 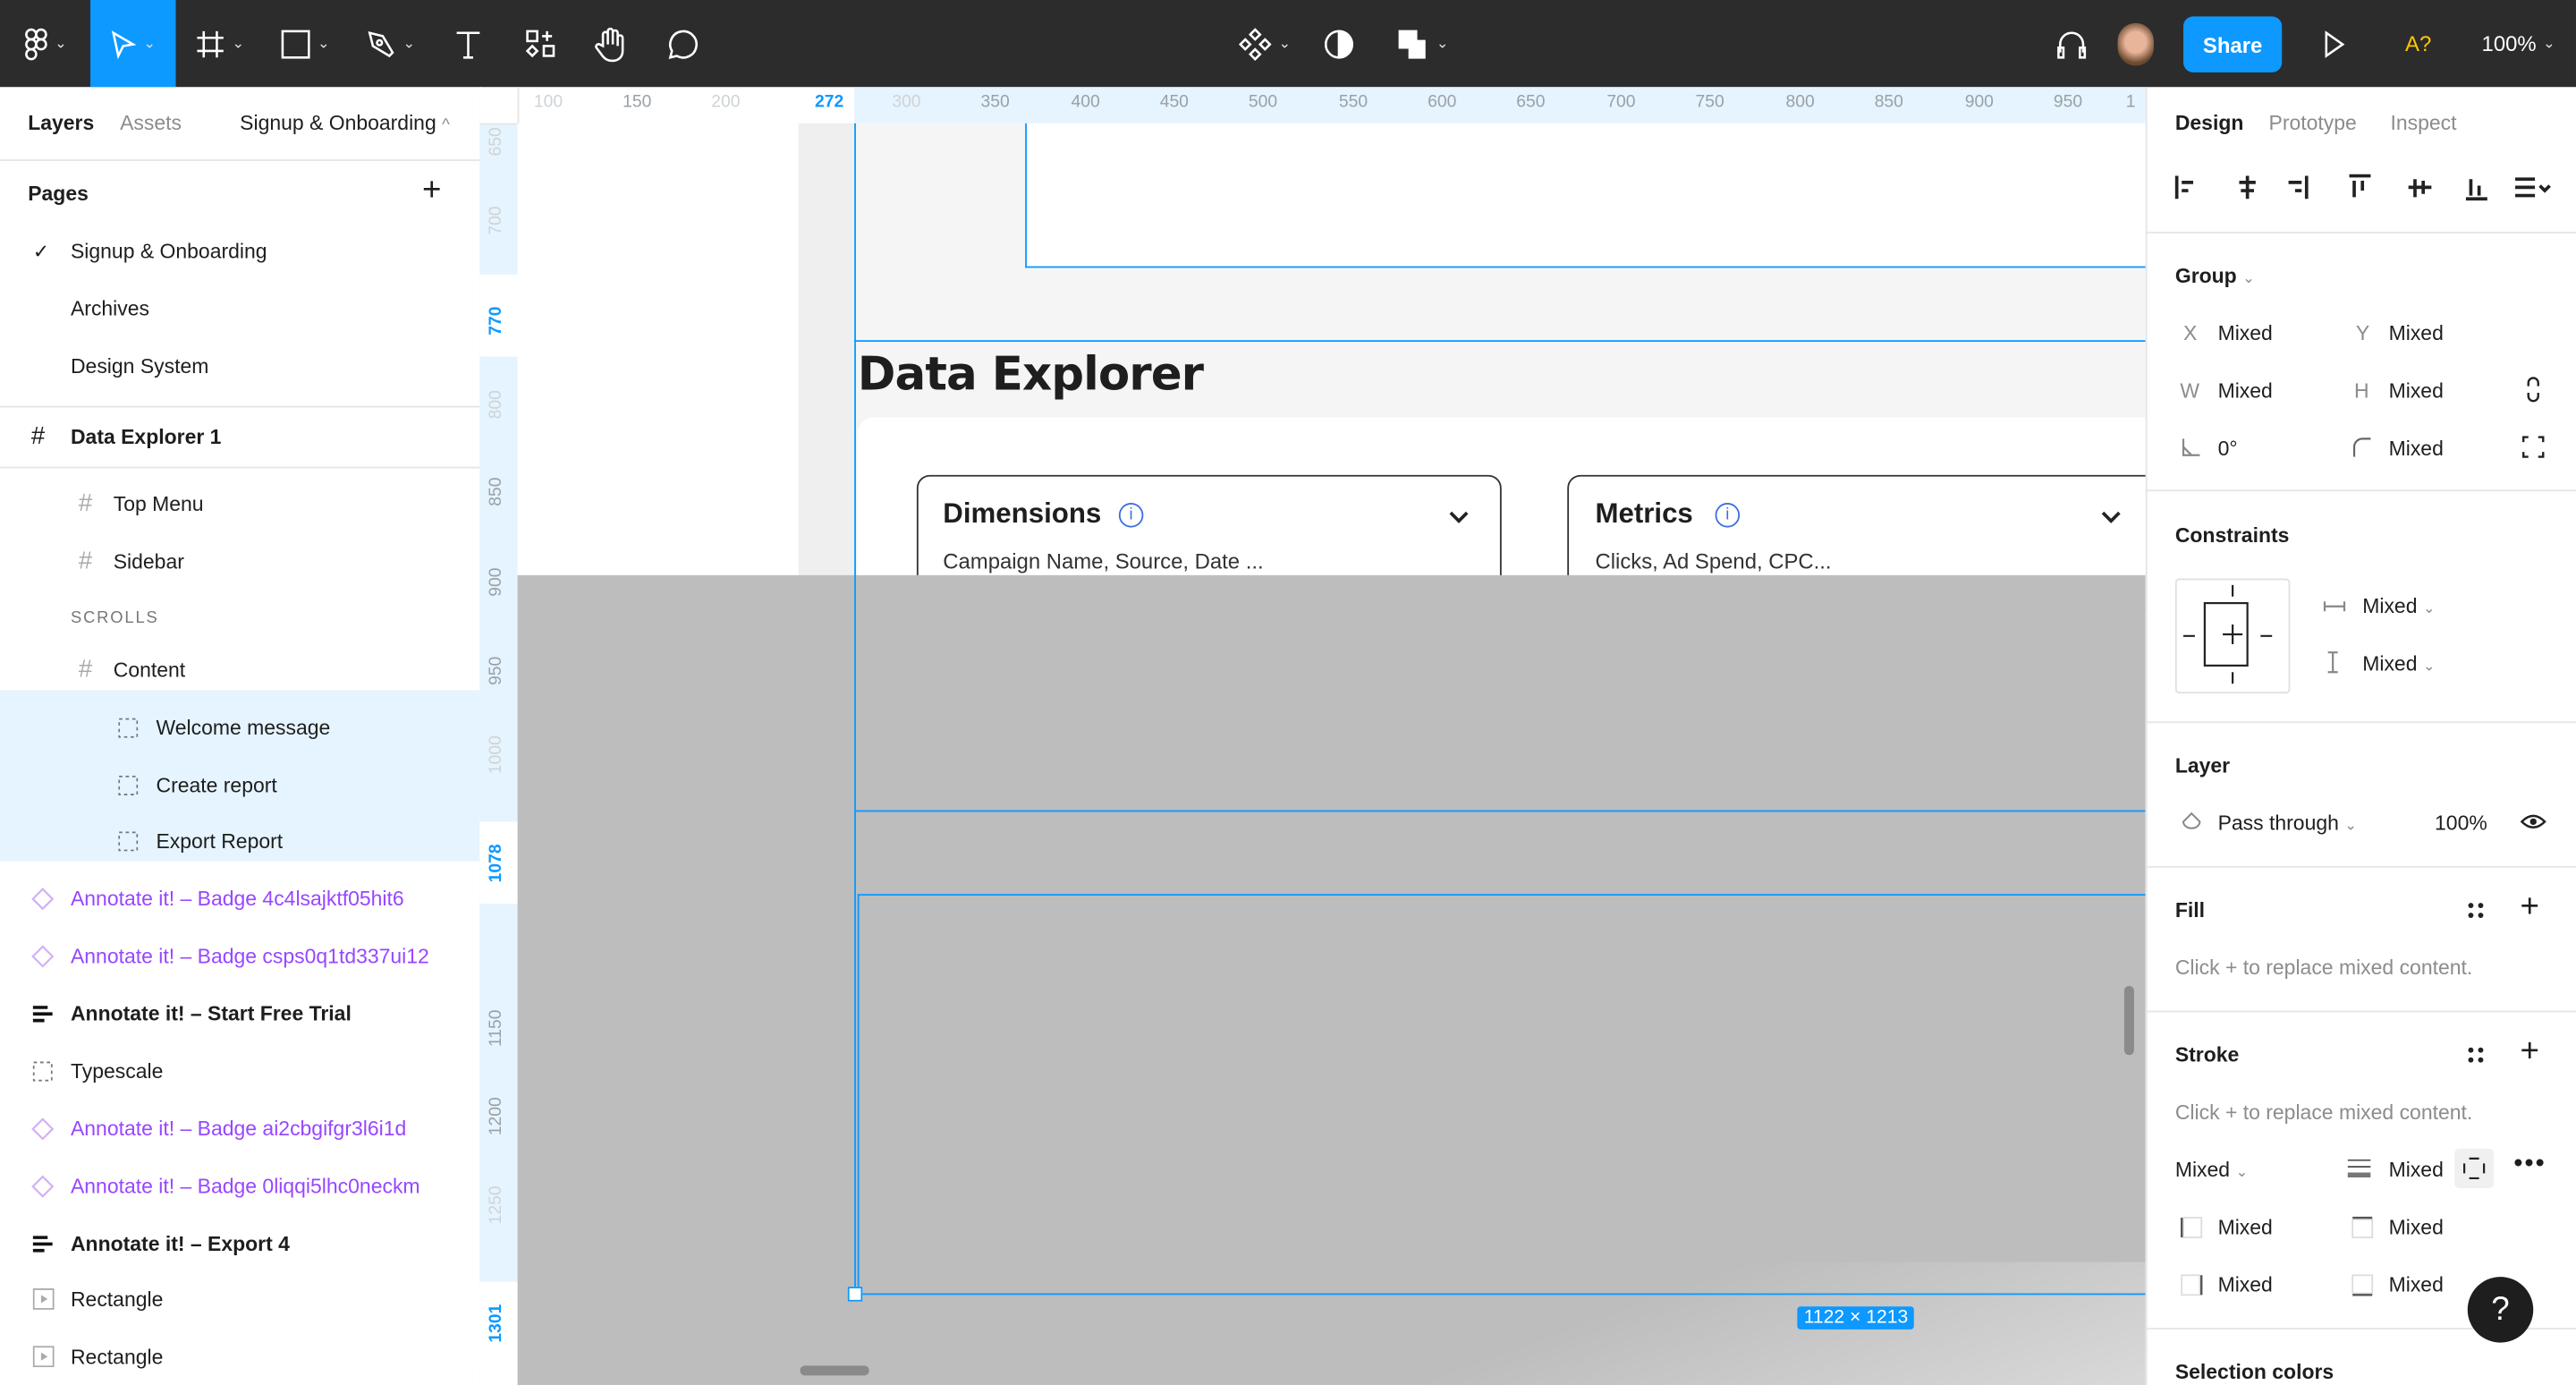 What do you see at coordinates (2399, 664) in the screenshot?
I see `vertical-constraint-select: Mixed ⌄` at bounding box center [2399, 664].